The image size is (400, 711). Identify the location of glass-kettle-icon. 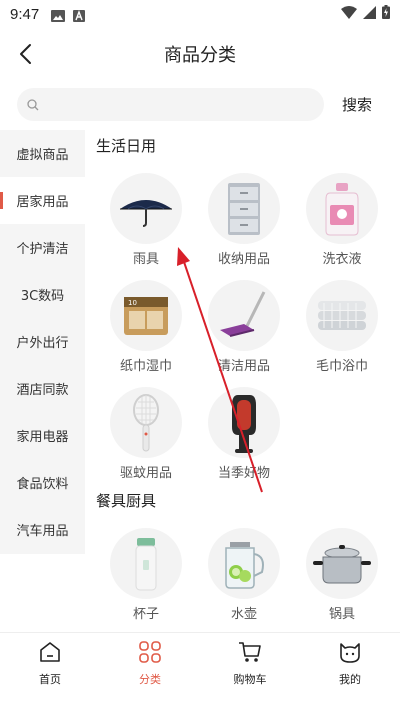
(244, 563).